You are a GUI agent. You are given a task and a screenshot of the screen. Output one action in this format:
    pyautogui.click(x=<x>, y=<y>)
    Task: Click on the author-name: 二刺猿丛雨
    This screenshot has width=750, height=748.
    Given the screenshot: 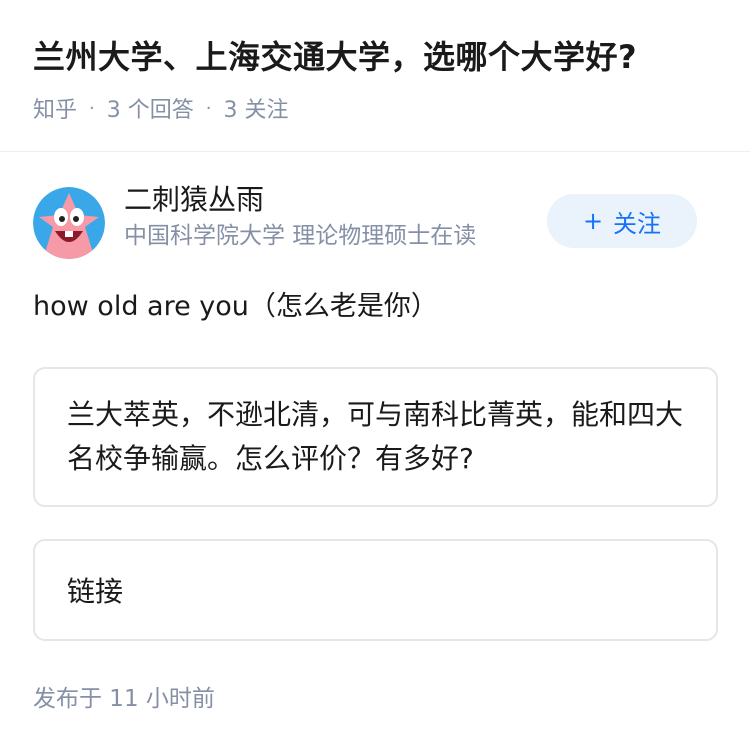 What is the action you would take?
    pyautogui.click(x=300, y=200)
    